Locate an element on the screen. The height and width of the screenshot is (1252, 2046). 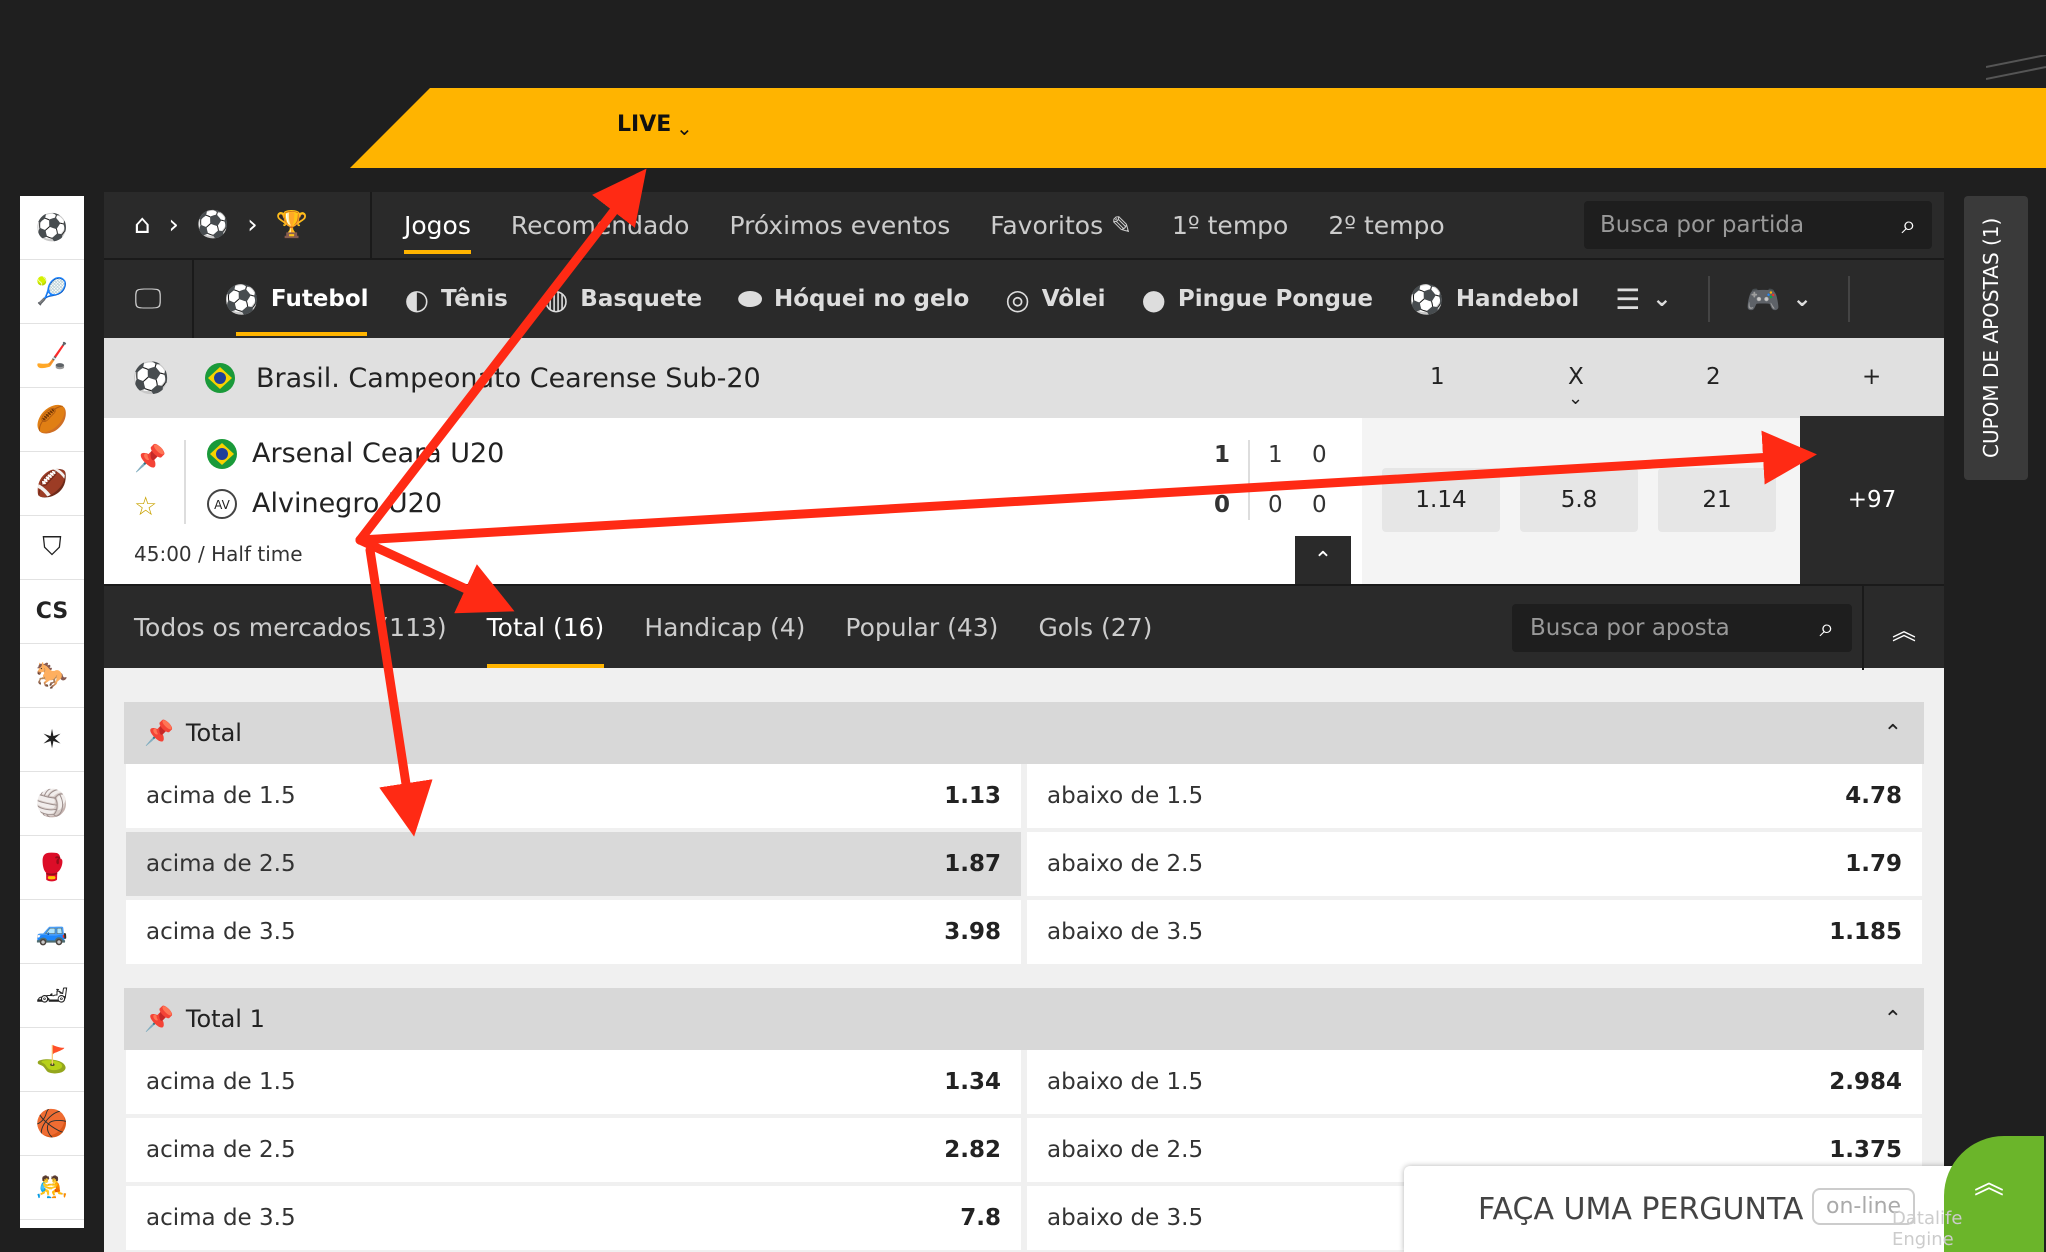
esport-football-icon: ⚽ is located at coordinates (52, 228).